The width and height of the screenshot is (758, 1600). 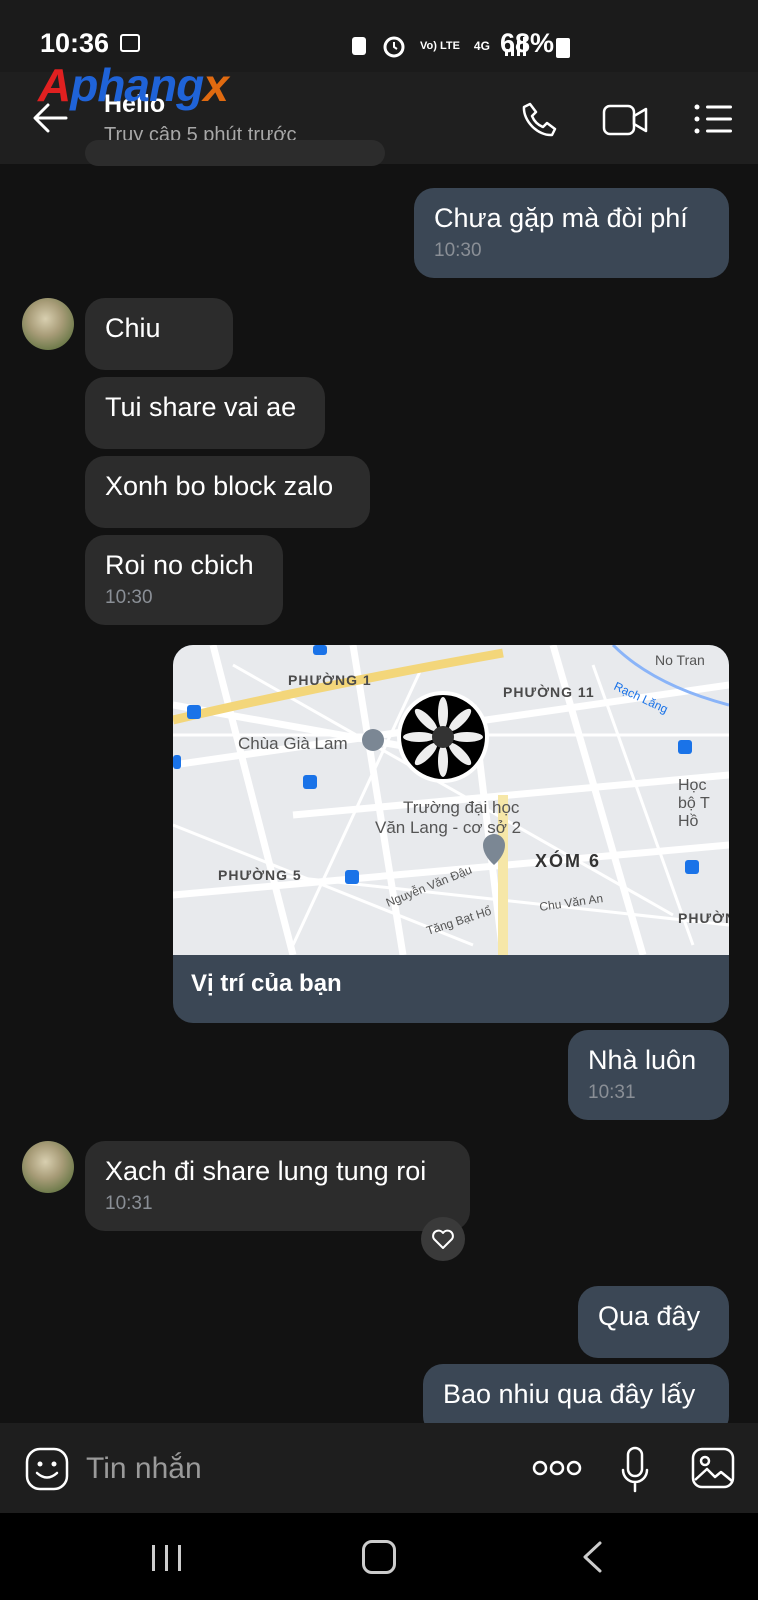 What do you see at coordinates (448, 827) in the screenshot?
I see `map-label: Văn Lang - cơ sở 2` at bounding box center [448, 827].